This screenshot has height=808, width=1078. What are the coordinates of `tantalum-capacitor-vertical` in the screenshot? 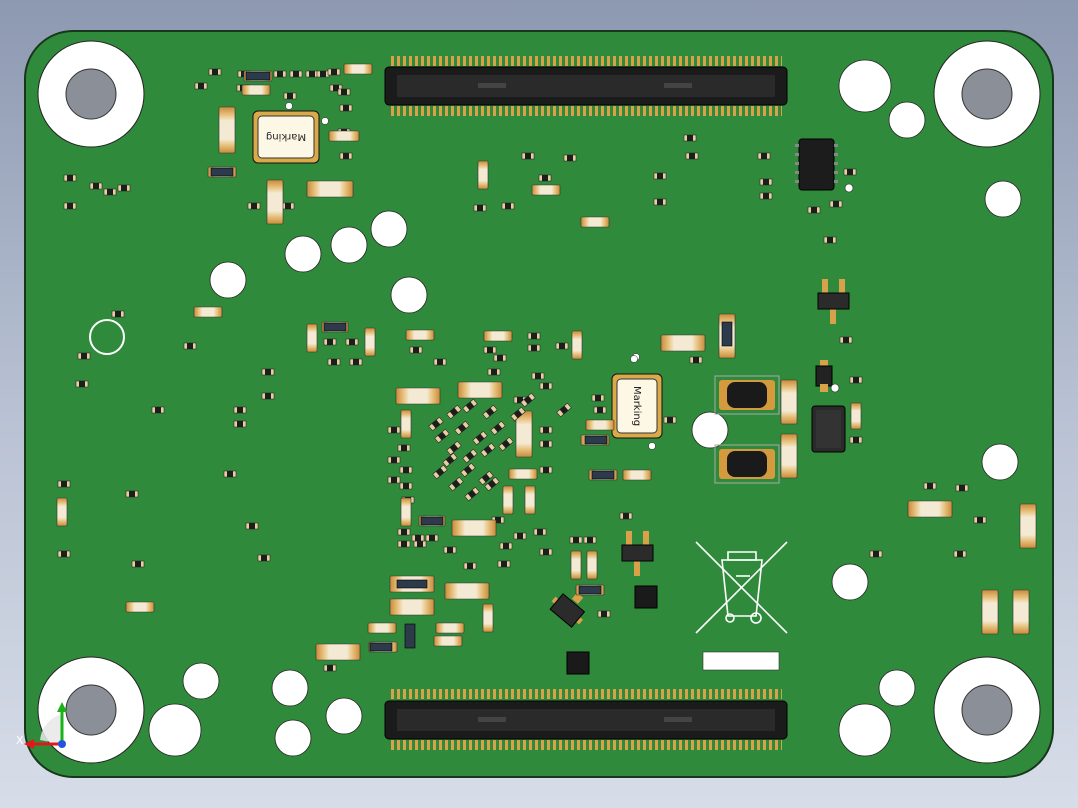 It's located at (727, 334).